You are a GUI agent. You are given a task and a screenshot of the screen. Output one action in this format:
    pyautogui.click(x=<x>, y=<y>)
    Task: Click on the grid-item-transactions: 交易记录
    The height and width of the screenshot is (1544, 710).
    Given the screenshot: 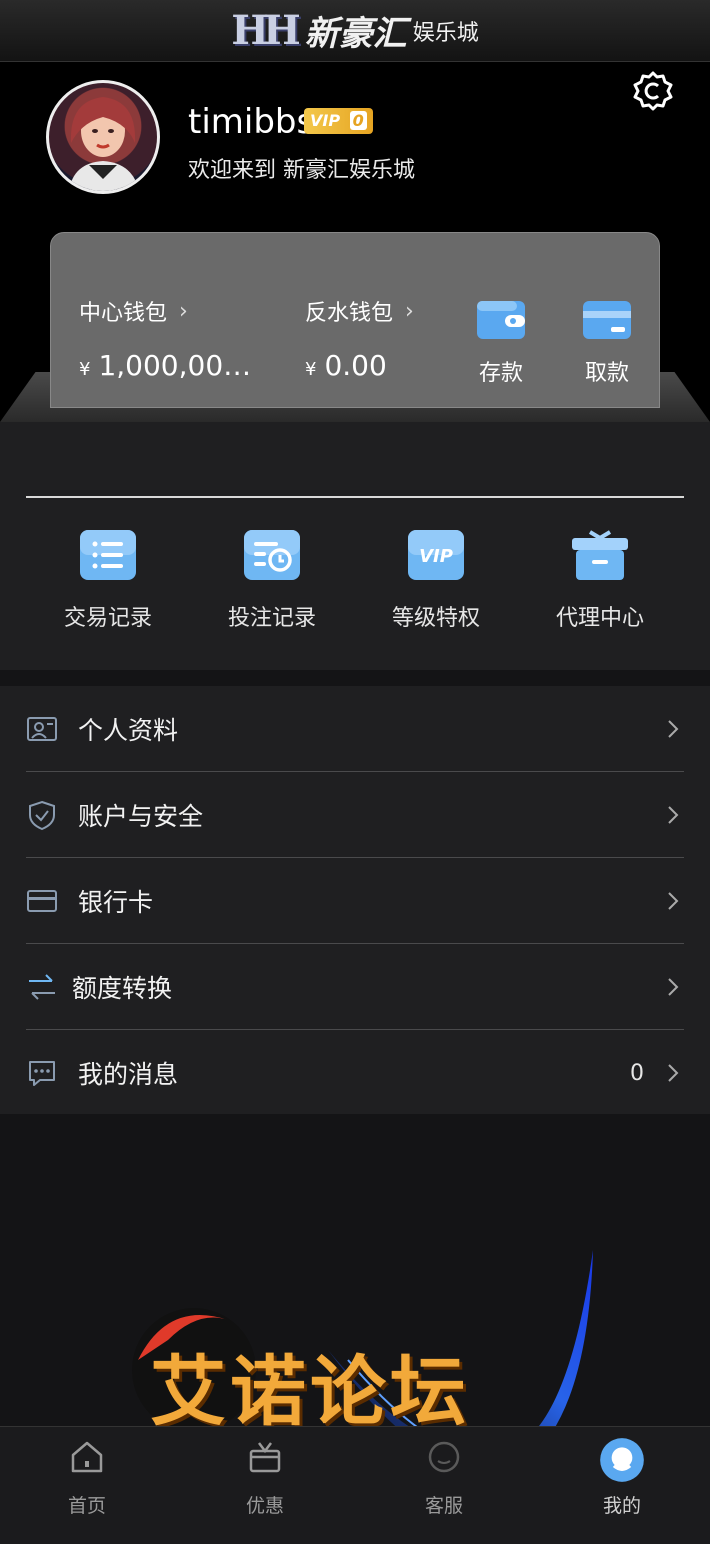 What is the action you would take?
    pyautogui.click(x=108, y=580)
    